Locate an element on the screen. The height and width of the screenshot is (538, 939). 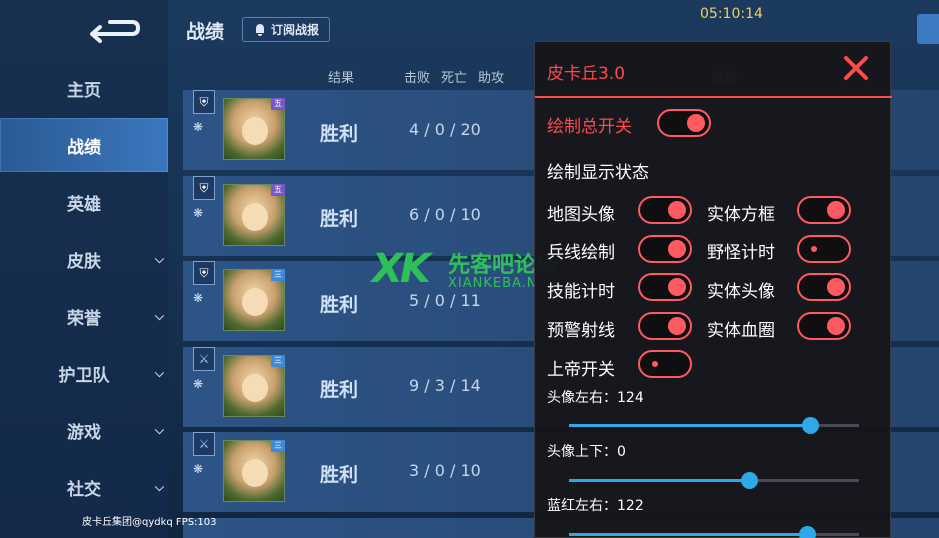
master-switch-toggle is located at coordinates (684, 123).